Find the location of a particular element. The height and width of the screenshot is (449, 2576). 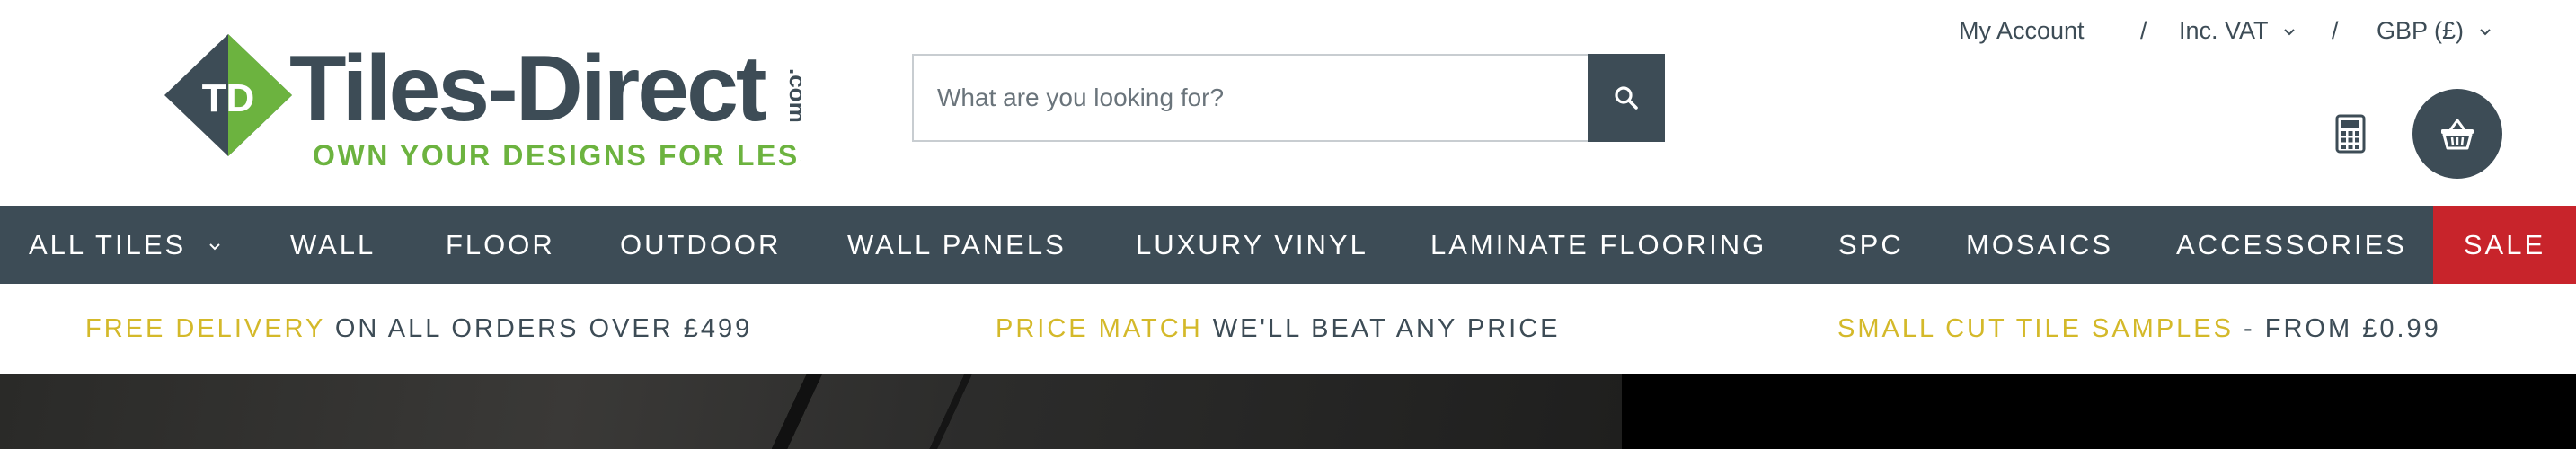

nav-item-luxury-vinyl: LUXURY VINYL is located at coordinates (1252, 245).